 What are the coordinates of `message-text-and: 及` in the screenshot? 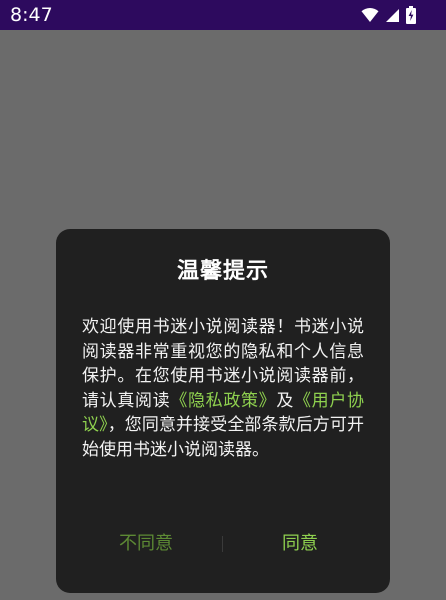 It's located at (285, 400).